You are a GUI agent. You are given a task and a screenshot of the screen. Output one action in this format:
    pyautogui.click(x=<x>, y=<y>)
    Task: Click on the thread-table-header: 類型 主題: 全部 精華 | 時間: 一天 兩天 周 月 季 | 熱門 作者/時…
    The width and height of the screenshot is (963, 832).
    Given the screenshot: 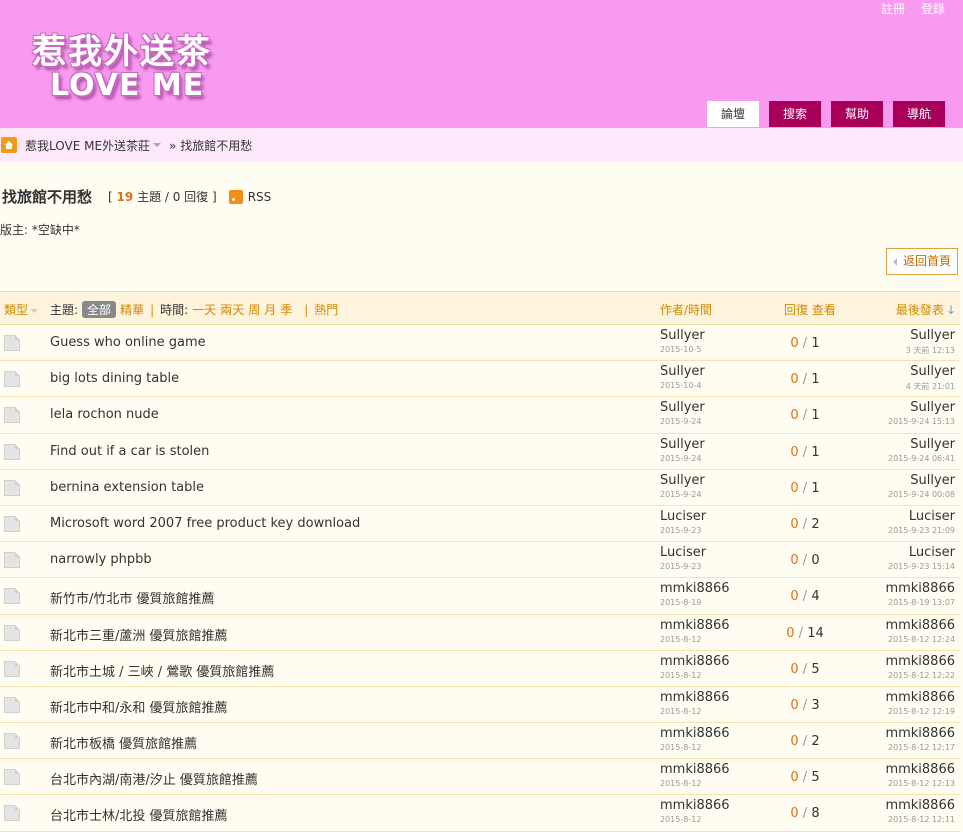 What is the action you would take?
    pyautogui.click(x=480, y=308)
    